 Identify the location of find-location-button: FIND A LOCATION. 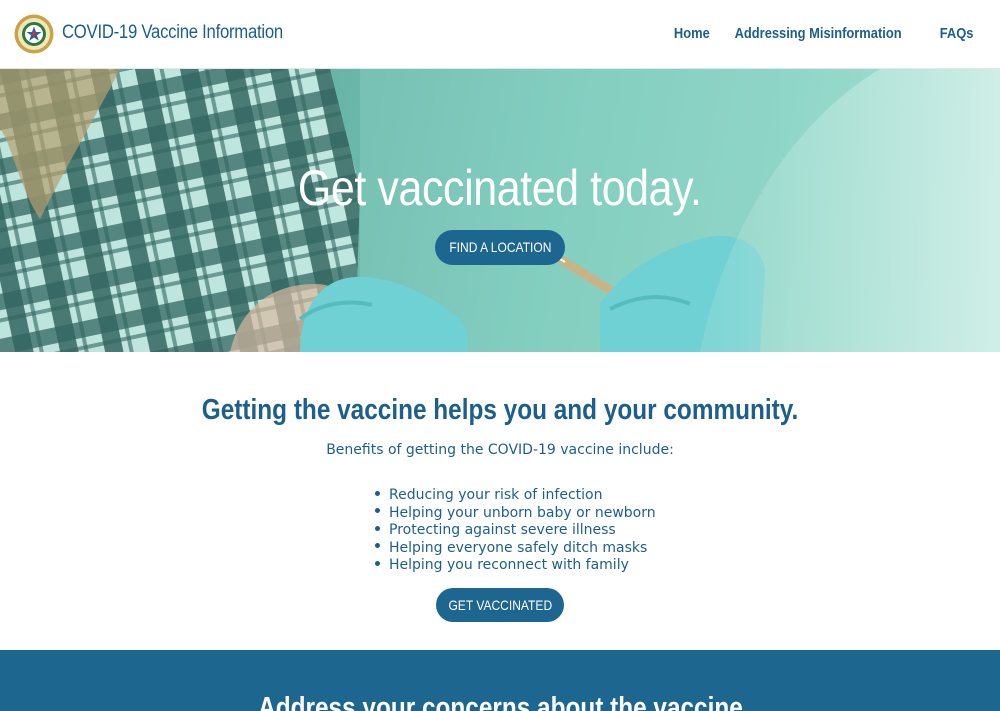
(500, 247).